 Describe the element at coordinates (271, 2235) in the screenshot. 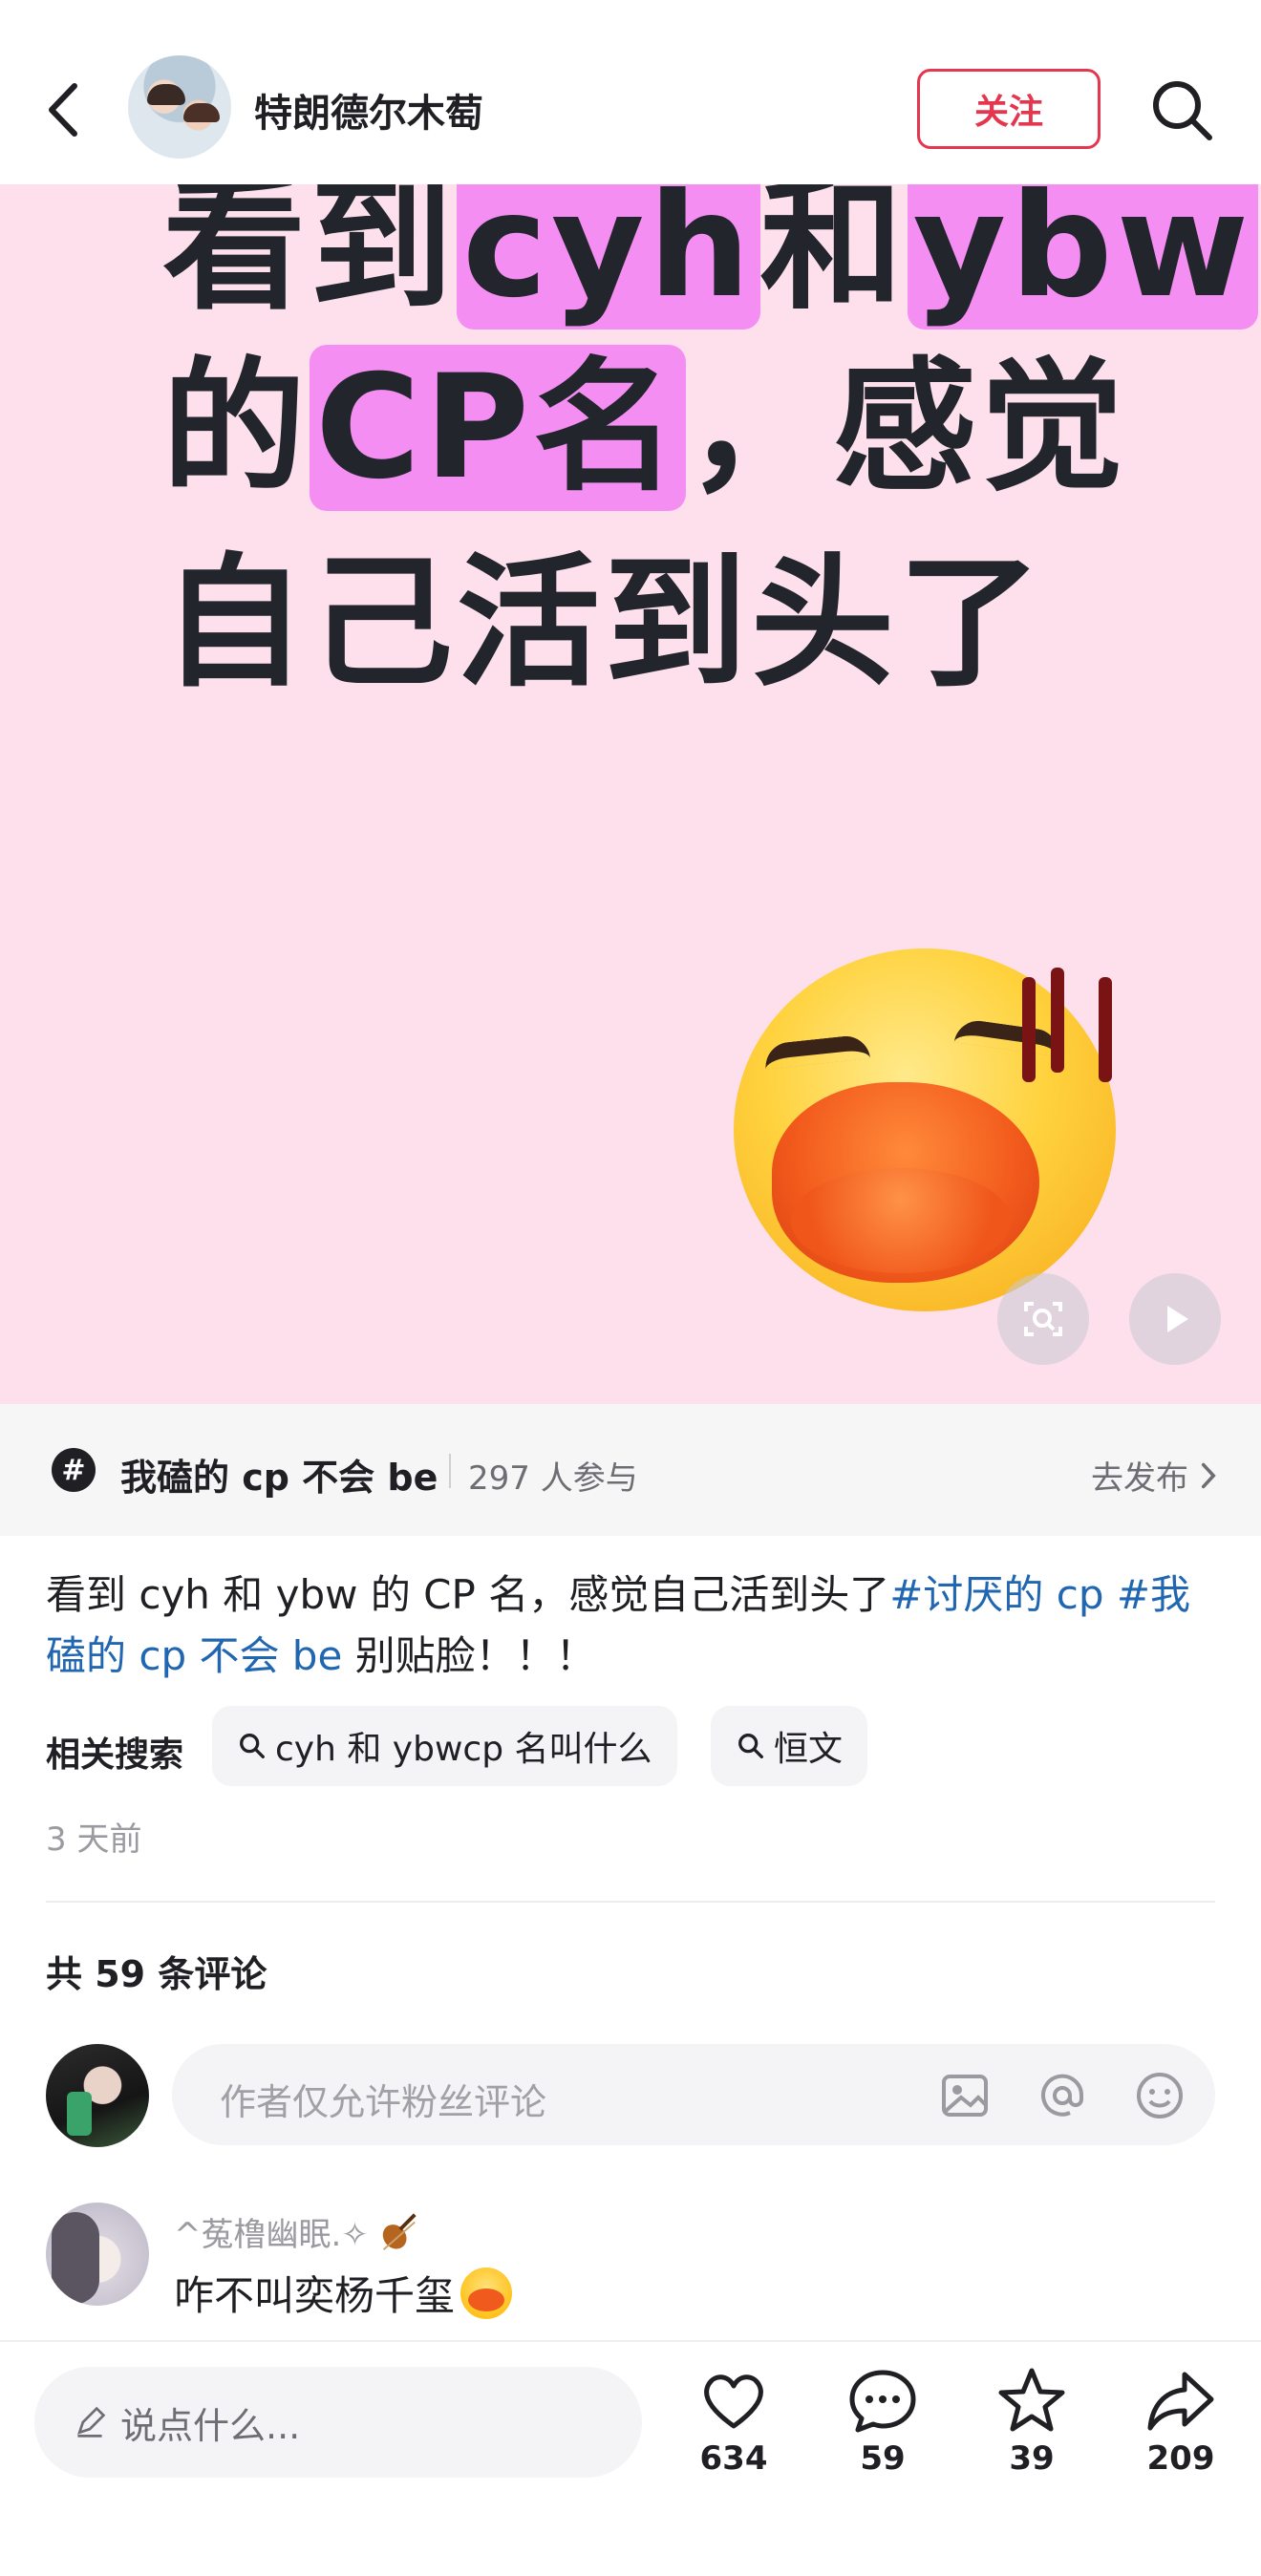

I see `commenter-name-text: ^菟橹幽眠.✧` at that location.